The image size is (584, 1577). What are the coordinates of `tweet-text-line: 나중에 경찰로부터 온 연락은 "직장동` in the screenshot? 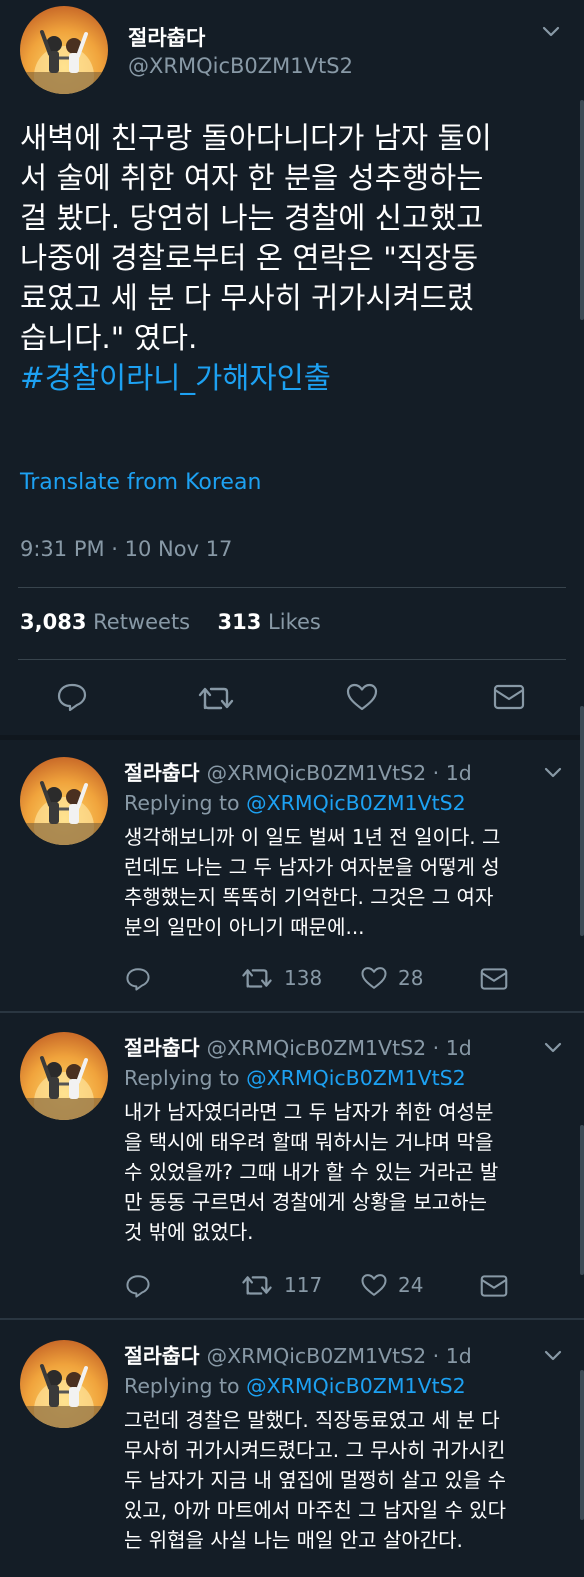 It's located at (249, 258).